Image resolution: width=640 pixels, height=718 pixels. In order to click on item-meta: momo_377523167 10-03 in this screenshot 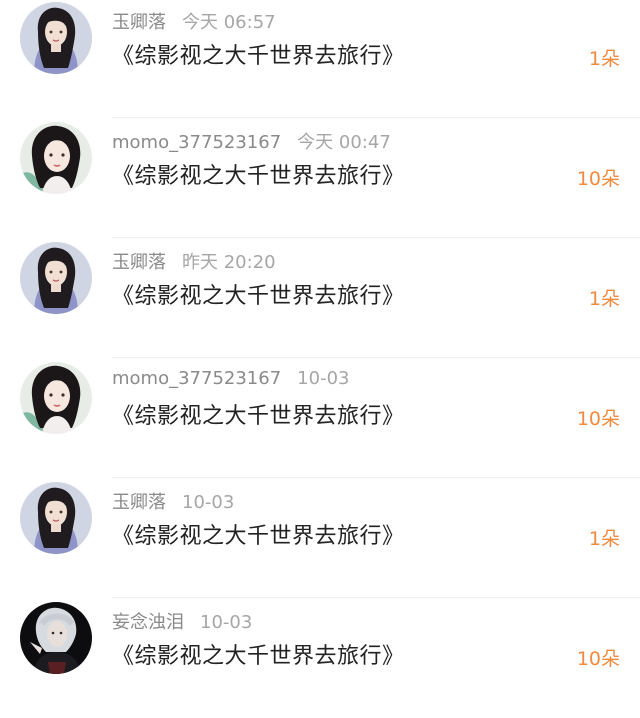, I will do `click(230, 378)`.